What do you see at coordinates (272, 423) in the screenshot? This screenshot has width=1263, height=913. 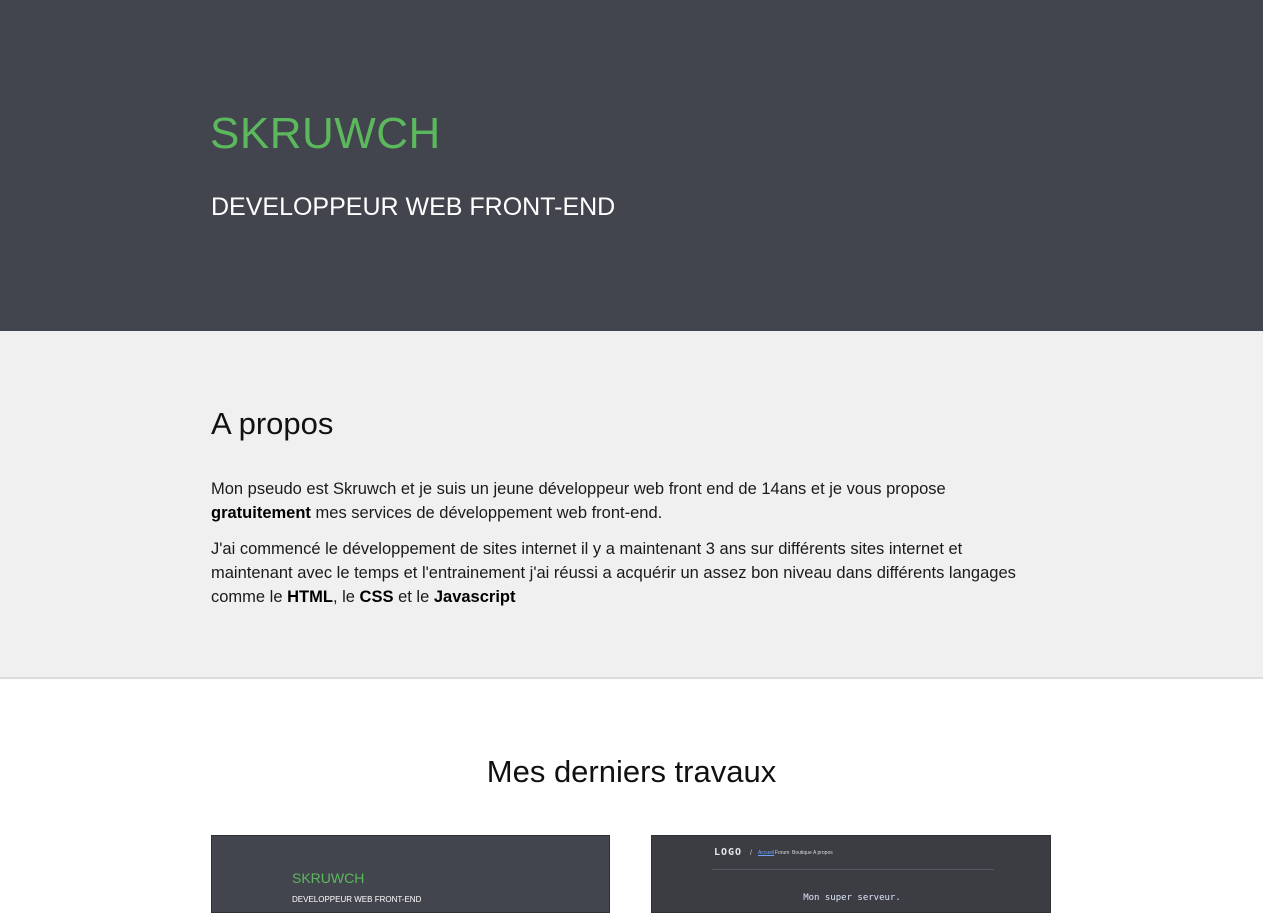 I see `about-heading: A propos` at bounding box center [272, 423].